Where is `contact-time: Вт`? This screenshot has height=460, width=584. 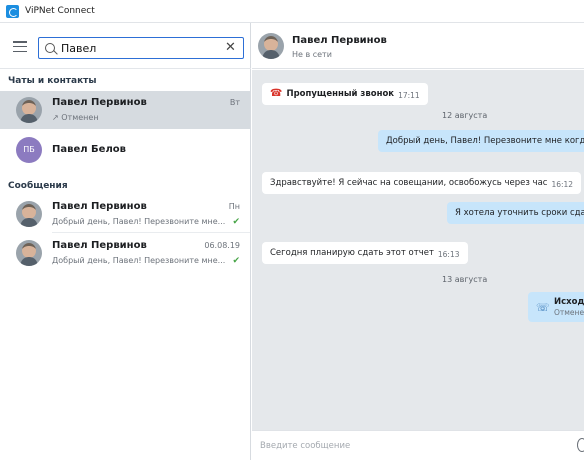
contact-time: Вт is located at coordinates (234, 102).